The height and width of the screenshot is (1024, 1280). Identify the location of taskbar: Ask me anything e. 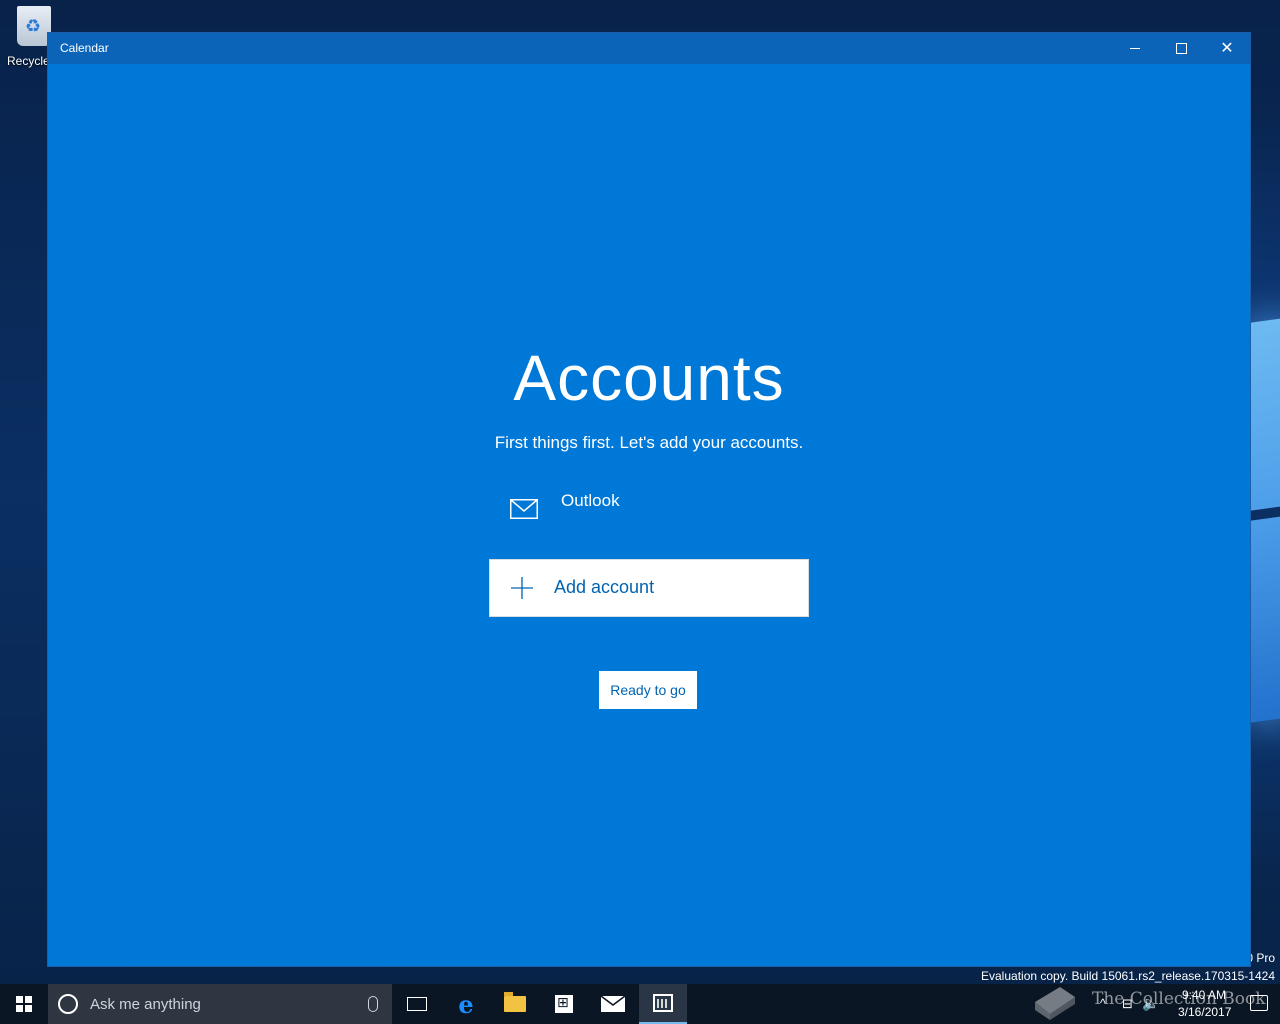
(640, 1004).